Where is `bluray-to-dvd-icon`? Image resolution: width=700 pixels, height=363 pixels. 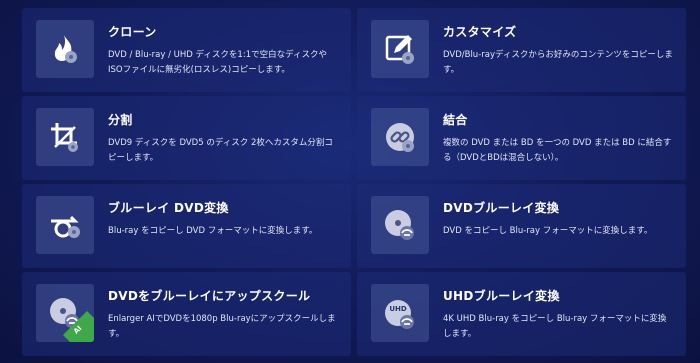 bluray-to-dvd-icon is located at coordinates (65, 225).